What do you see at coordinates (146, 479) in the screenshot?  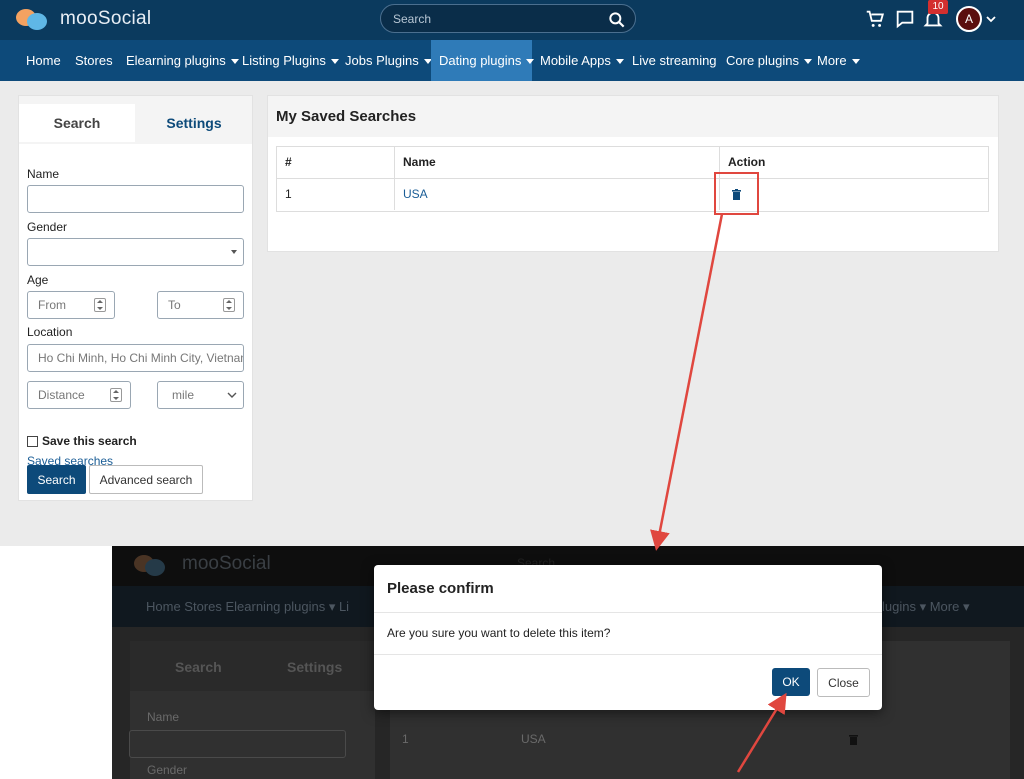 I see `advanced-search-button: Advanced search` at bounding box center [146, 479].